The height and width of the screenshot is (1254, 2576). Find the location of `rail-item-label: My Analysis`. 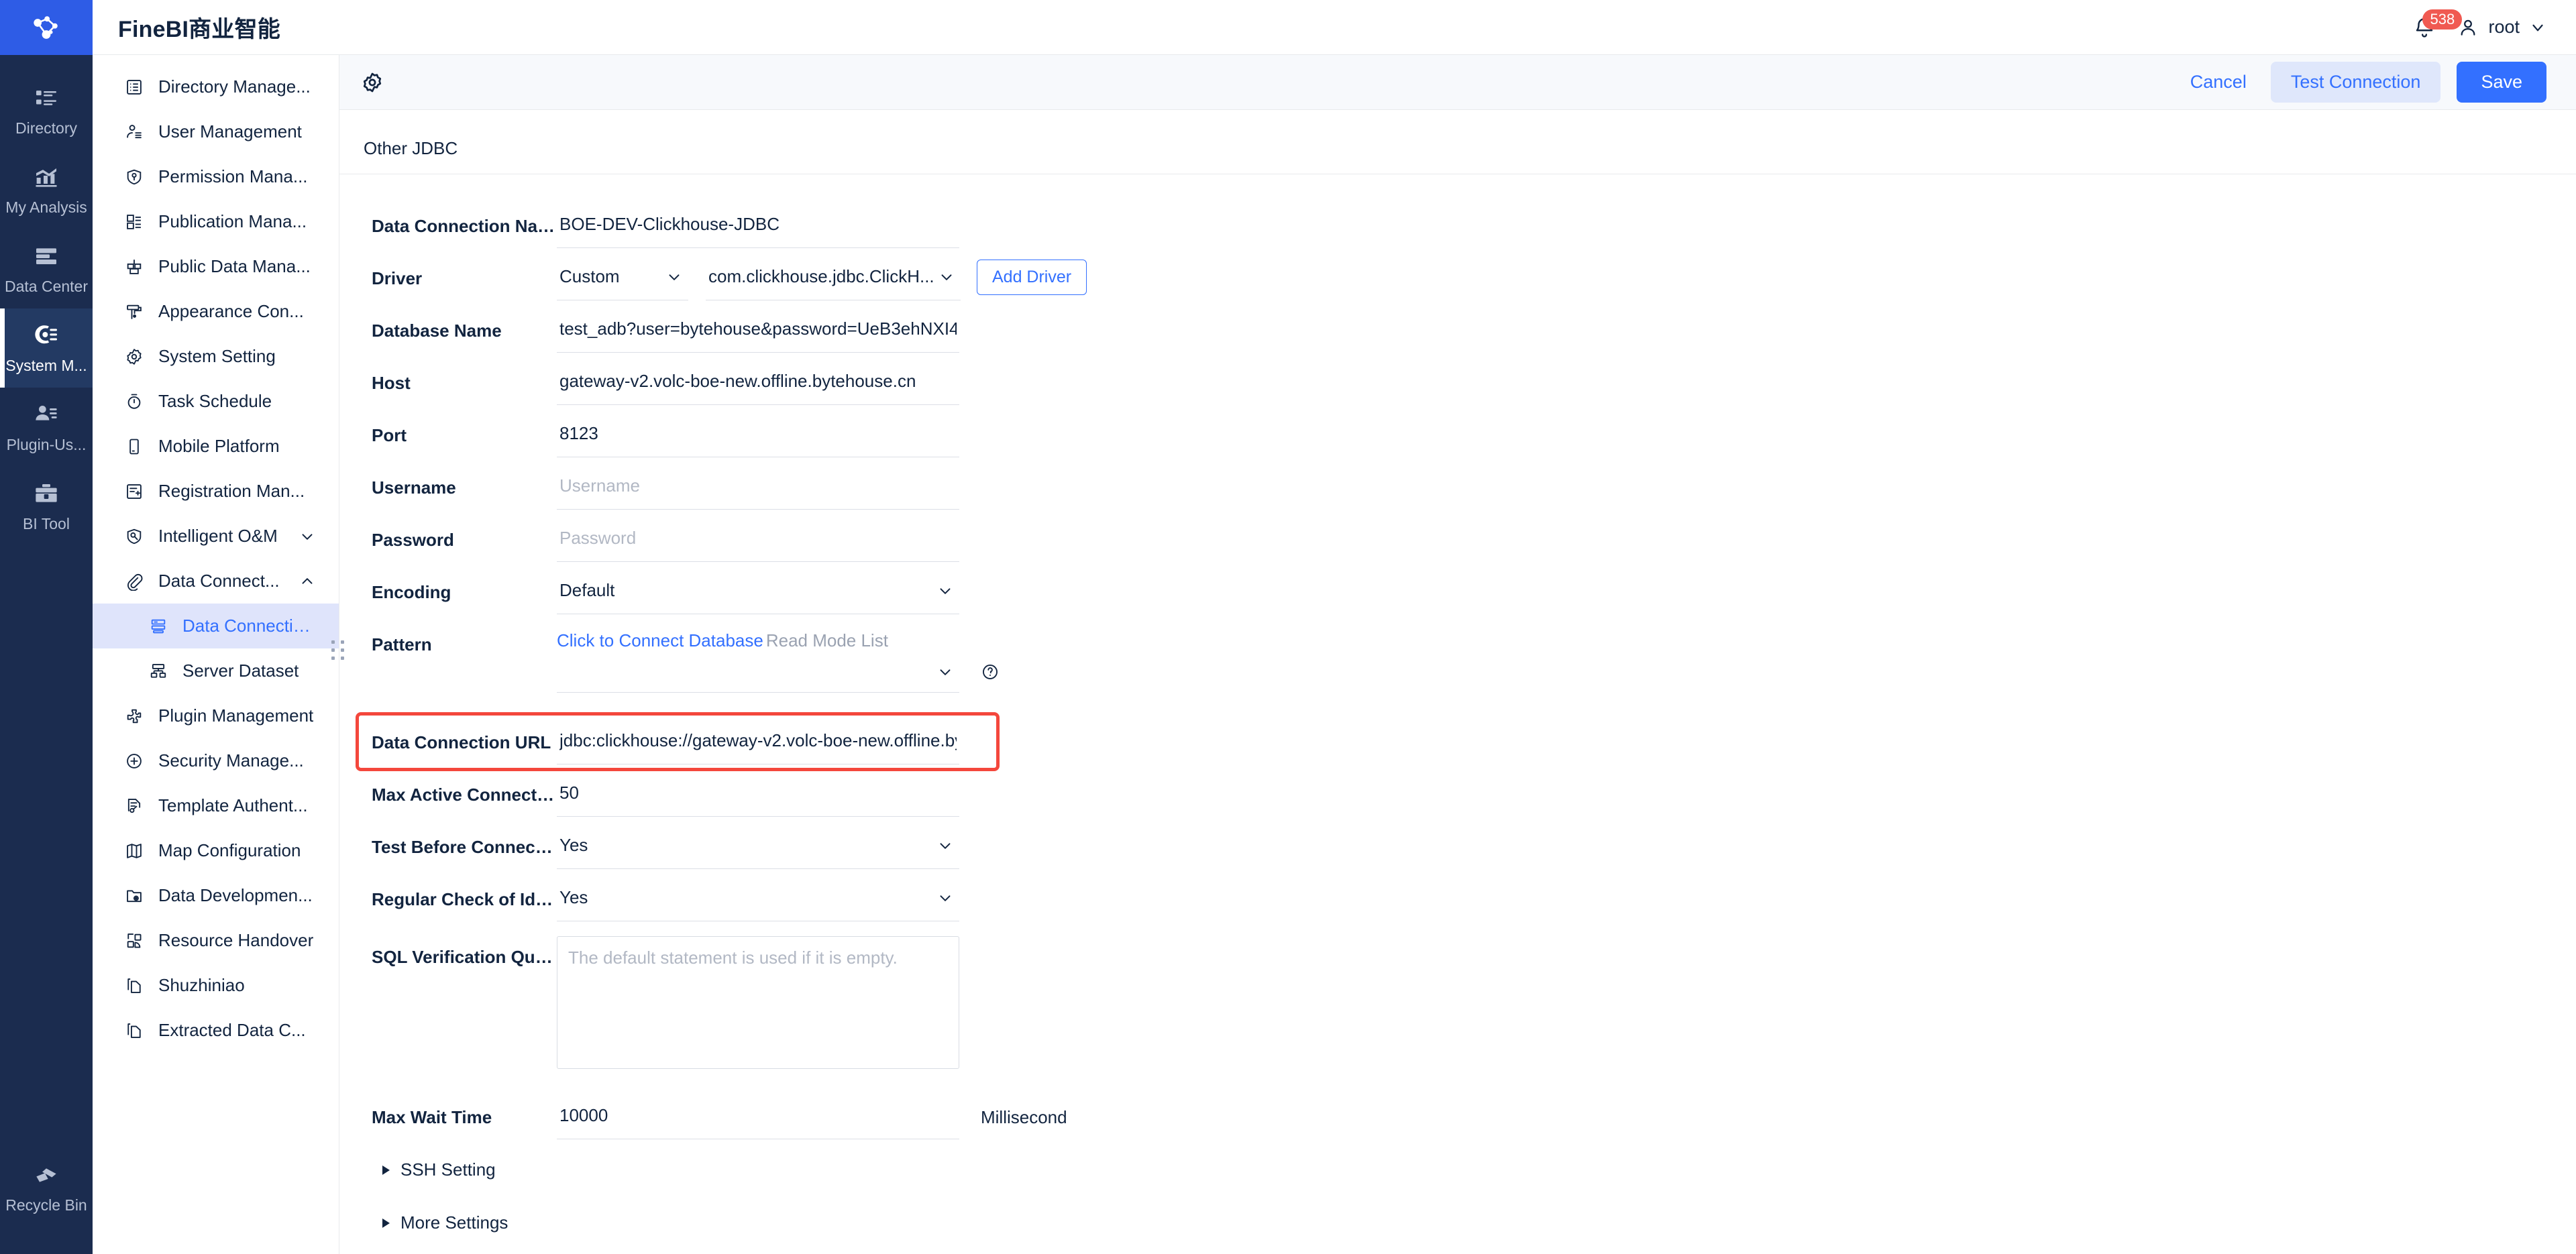

rail-item-label: My Analysis is located at coordinates (46, 207).